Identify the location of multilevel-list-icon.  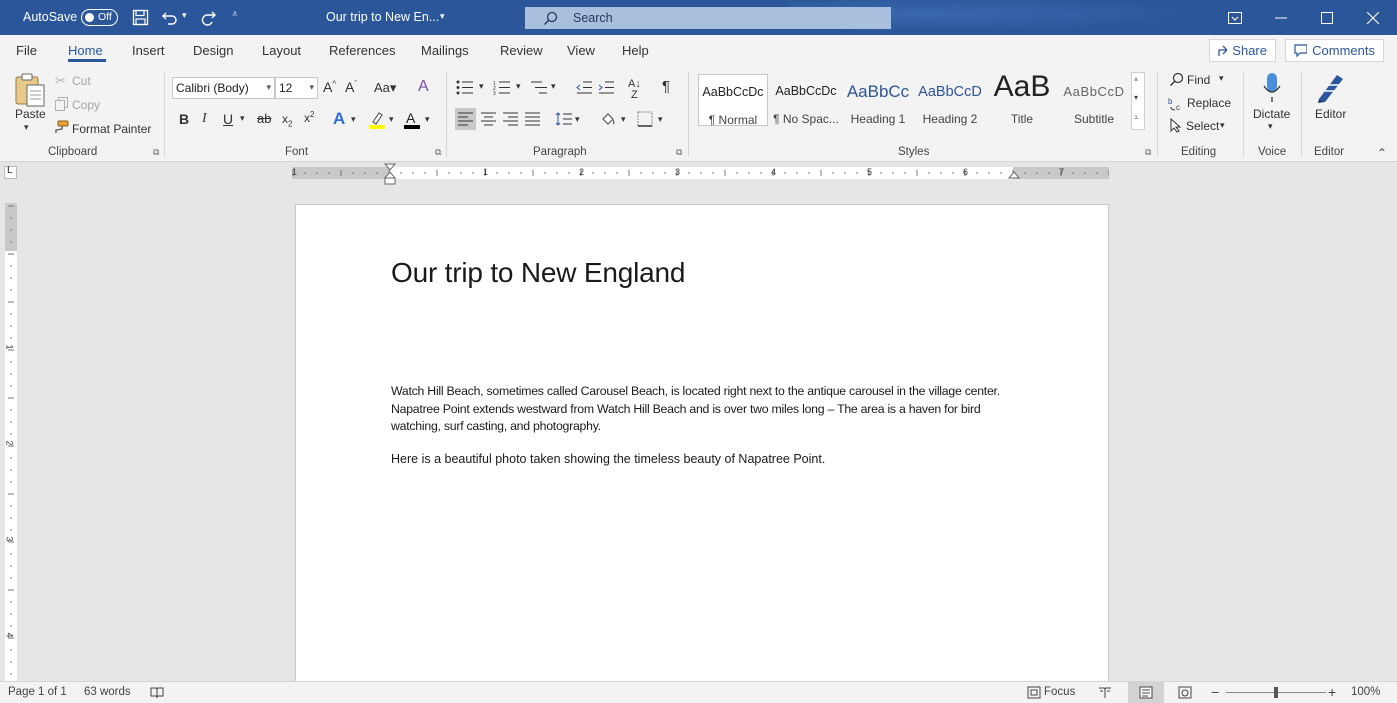
(539, 87).